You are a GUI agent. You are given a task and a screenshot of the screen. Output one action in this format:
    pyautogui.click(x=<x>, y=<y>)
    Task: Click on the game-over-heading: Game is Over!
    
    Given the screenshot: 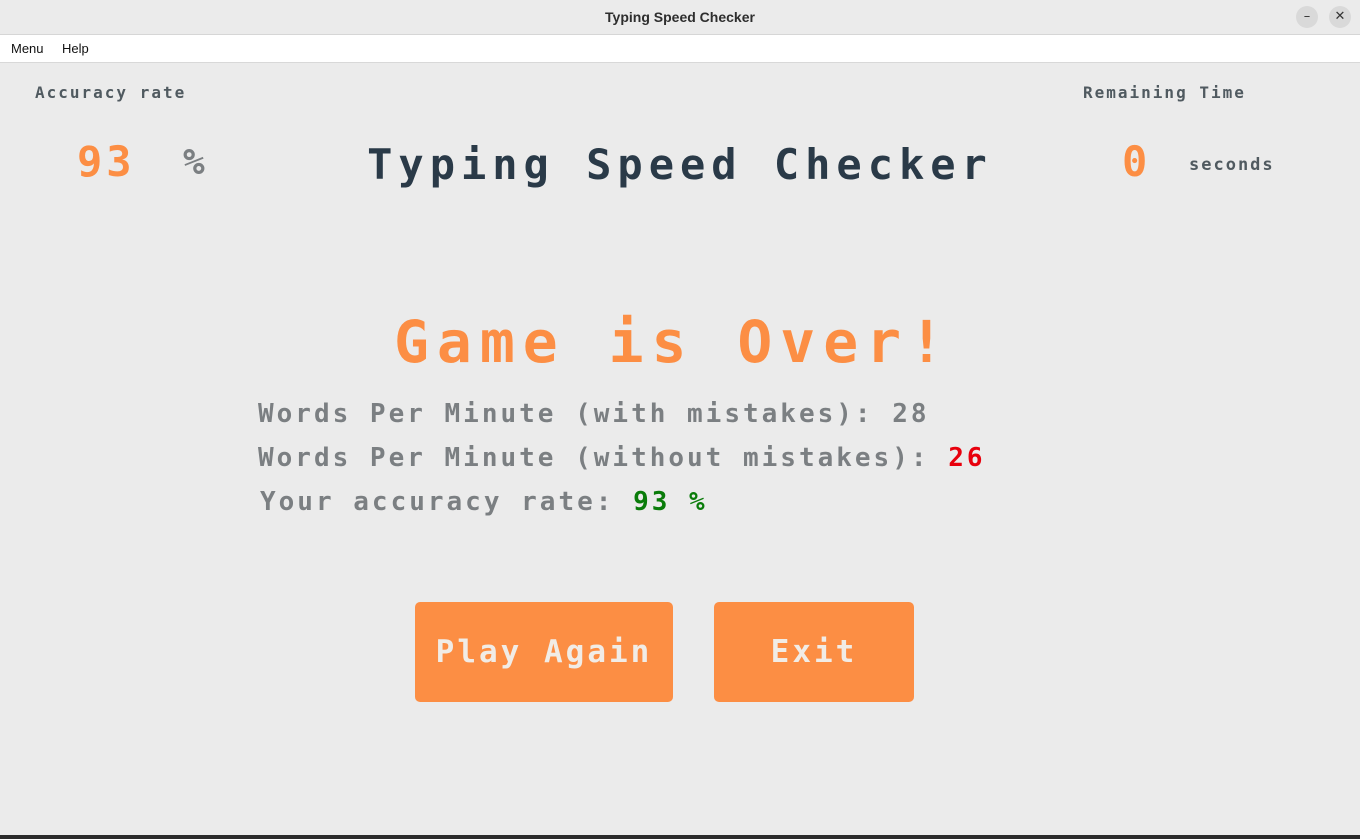 What is the action you would take?
    pyautogui.click(x=673, y=342)
    